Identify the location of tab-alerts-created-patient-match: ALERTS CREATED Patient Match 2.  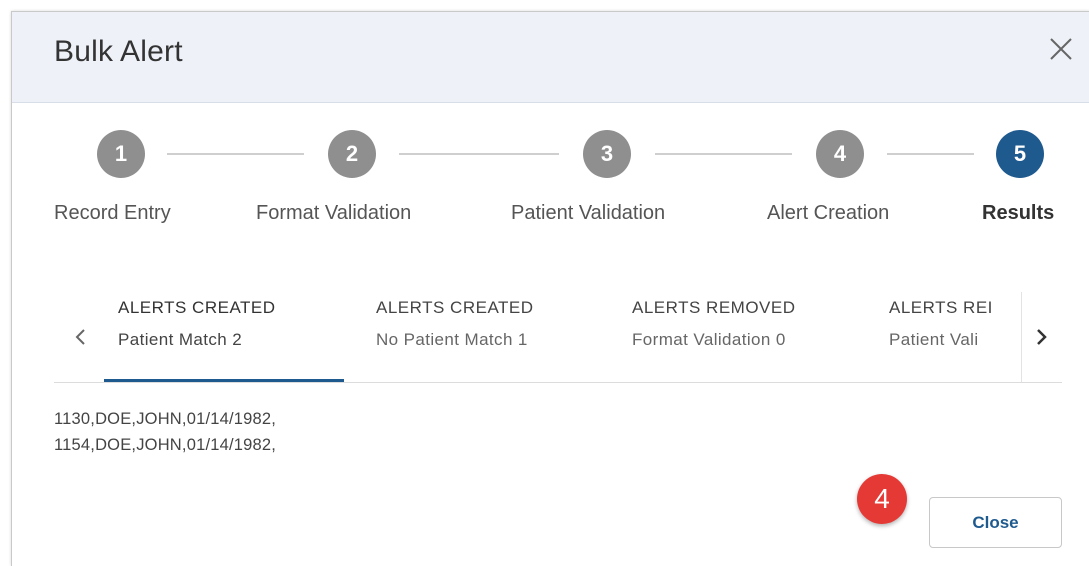
(224, 332).